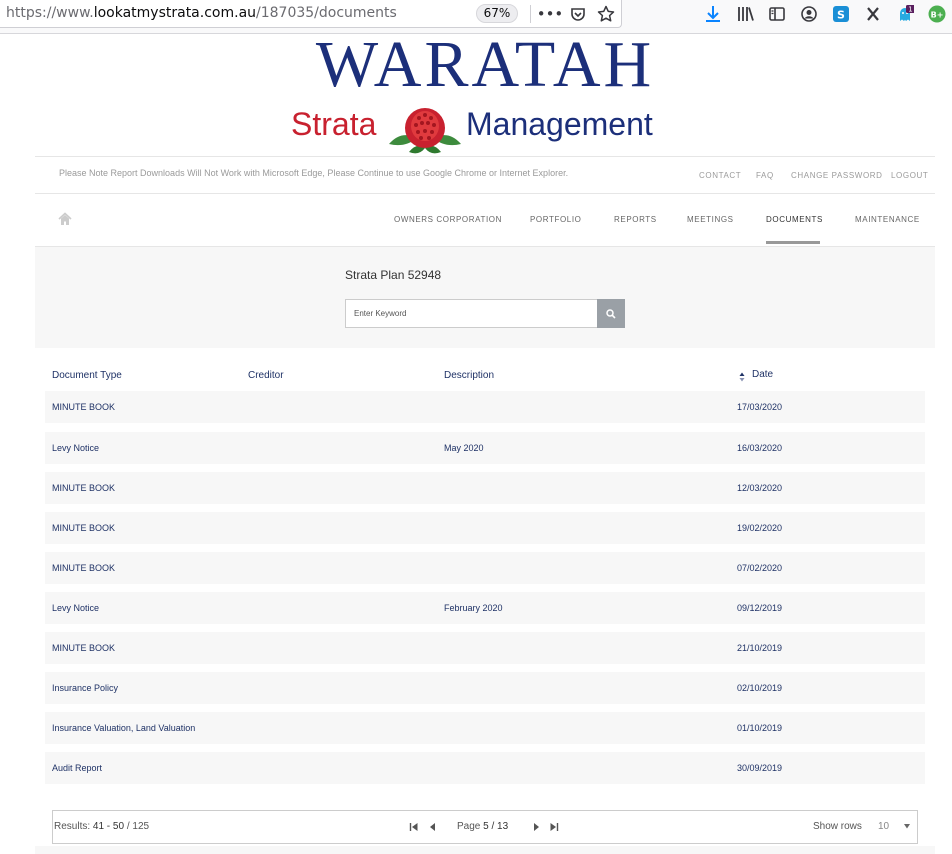  I want to click on strata-plan-title: Strata Plan 52948, so click(393, 275).